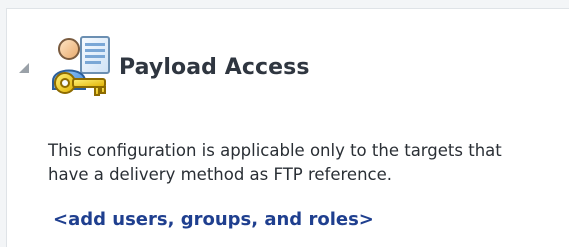  I want to click on section-title: Payload Access, so click(214, 67).